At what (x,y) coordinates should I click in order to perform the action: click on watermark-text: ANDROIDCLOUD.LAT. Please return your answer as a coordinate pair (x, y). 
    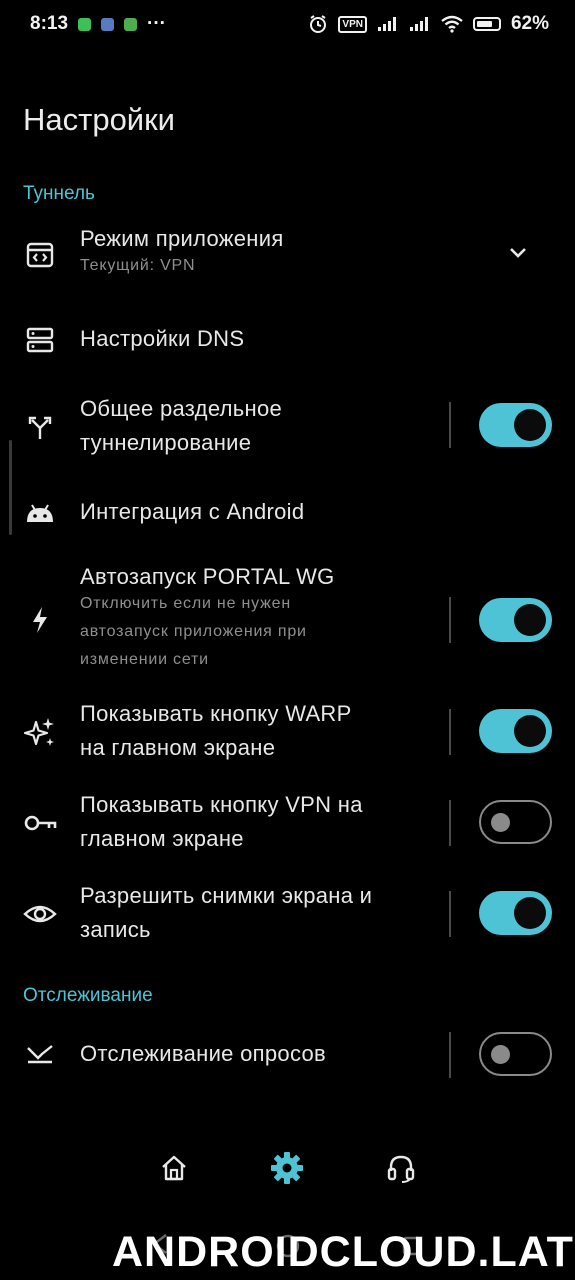
    Looking at the image, I should click on (343, 1252).